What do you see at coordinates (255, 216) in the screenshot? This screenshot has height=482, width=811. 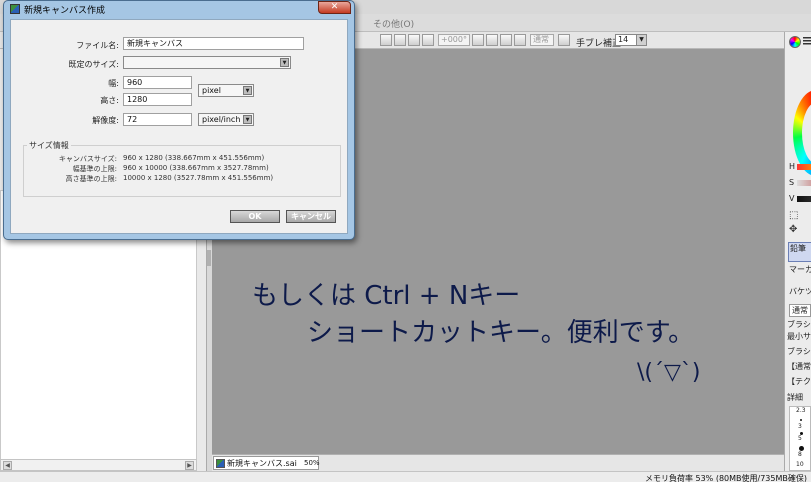 I see `ok-button: OK` at bounding box center [255, 216].